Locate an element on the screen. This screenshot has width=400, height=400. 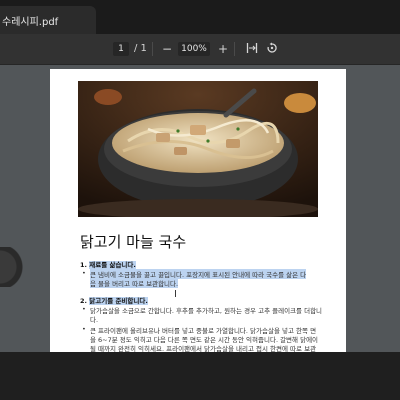
tab-title: 수레시피.pdf is located at coordinates (30, 22).